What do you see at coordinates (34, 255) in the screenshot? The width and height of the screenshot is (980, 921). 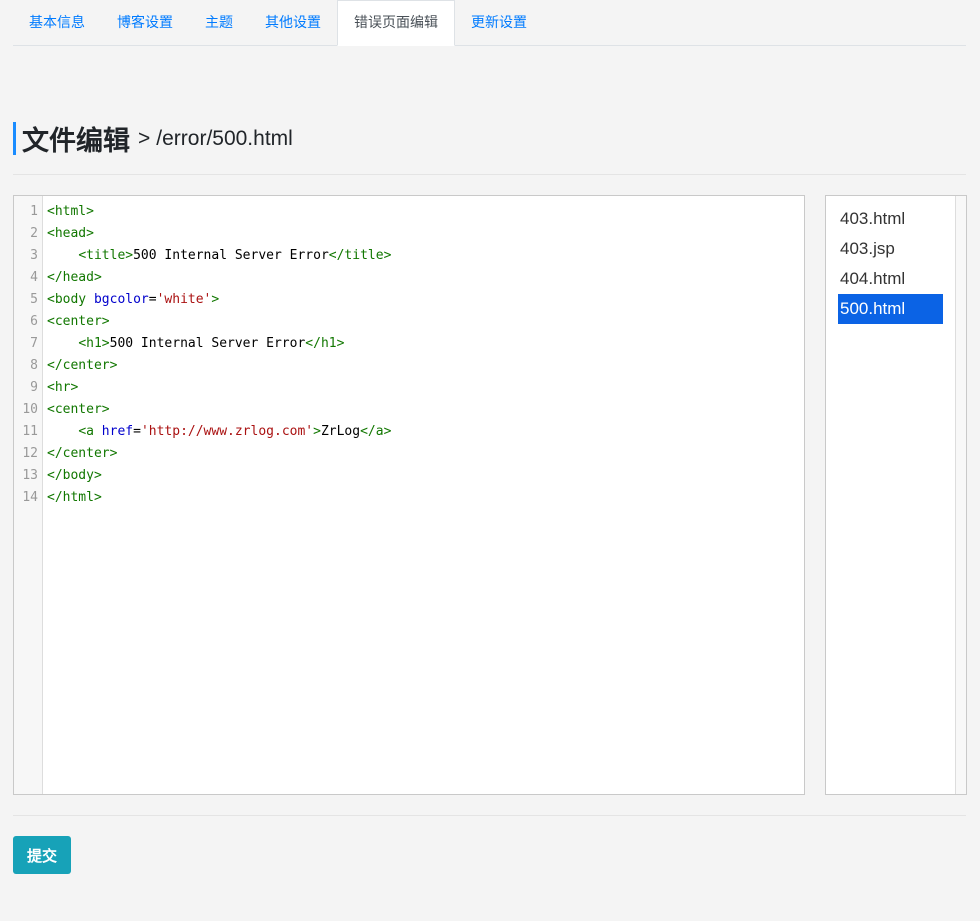 I see `line-number: 3` at bounding box center [34, 255].